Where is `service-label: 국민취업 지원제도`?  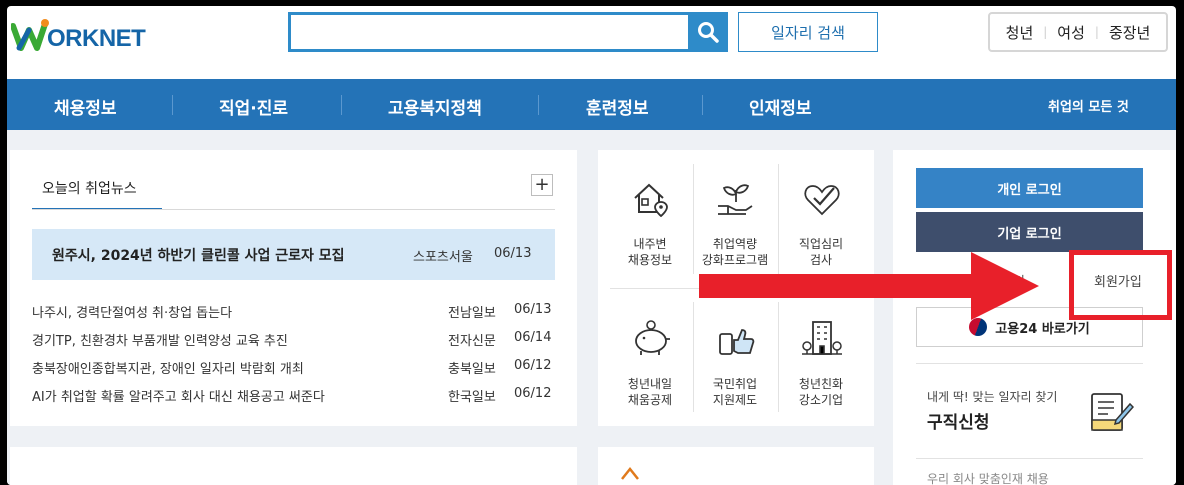
service-label: 국민취업 지원제도 is located at coordinates (735, 392).